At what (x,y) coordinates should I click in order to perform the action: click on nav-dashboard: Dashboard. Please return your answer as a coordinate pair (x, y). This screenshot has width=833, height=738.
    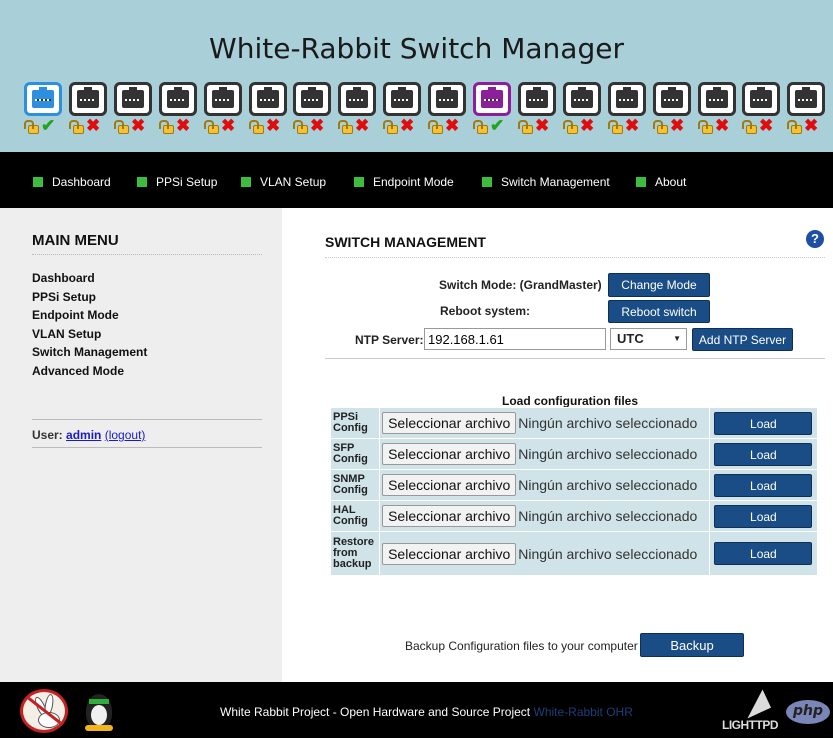
    Looking at the image, I should click on (72, 182).